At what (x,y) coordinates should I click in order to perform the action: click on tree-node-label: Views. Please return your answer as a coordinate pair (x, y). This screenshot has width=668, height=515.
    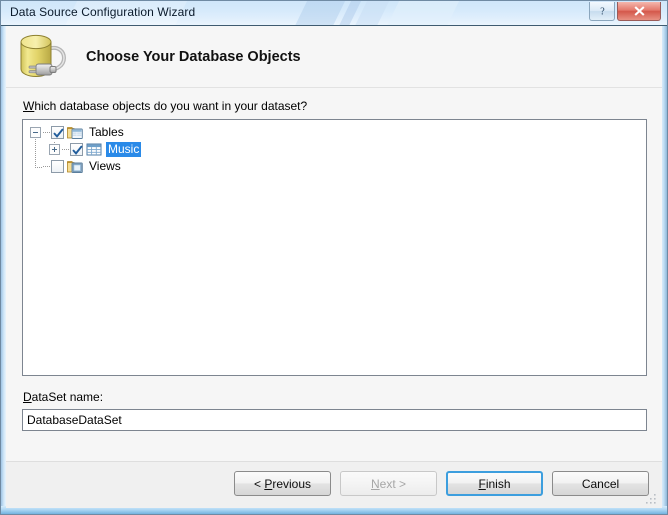
    Looking at the image, I should click on (105, 166).